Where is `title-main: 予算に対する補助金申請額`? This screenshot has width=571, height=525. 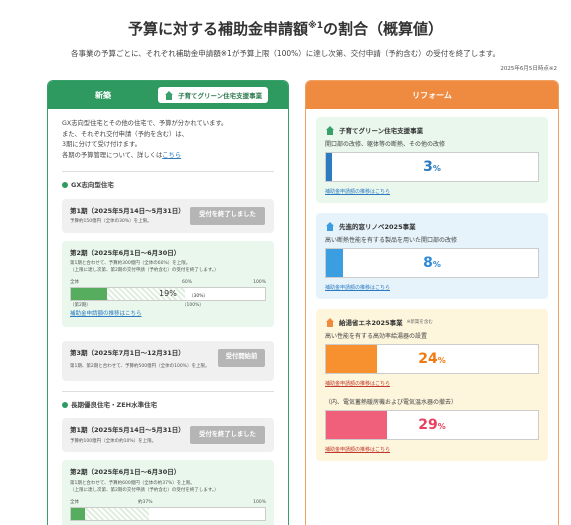
title-main: 予算に対する補助金申請額 is located at coordinates (217, 29).